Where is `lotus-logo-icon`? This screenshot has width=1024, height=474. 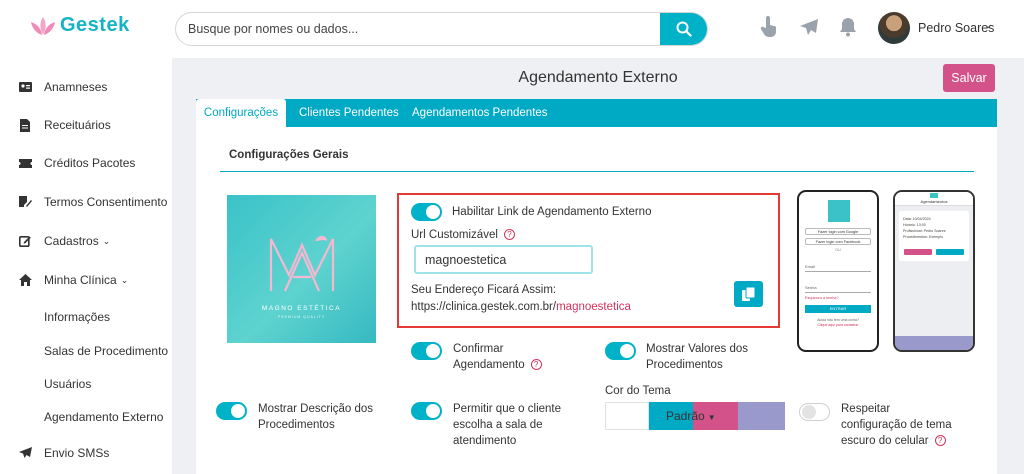
lotus-logo-icon is located at coordinates (43, 25).